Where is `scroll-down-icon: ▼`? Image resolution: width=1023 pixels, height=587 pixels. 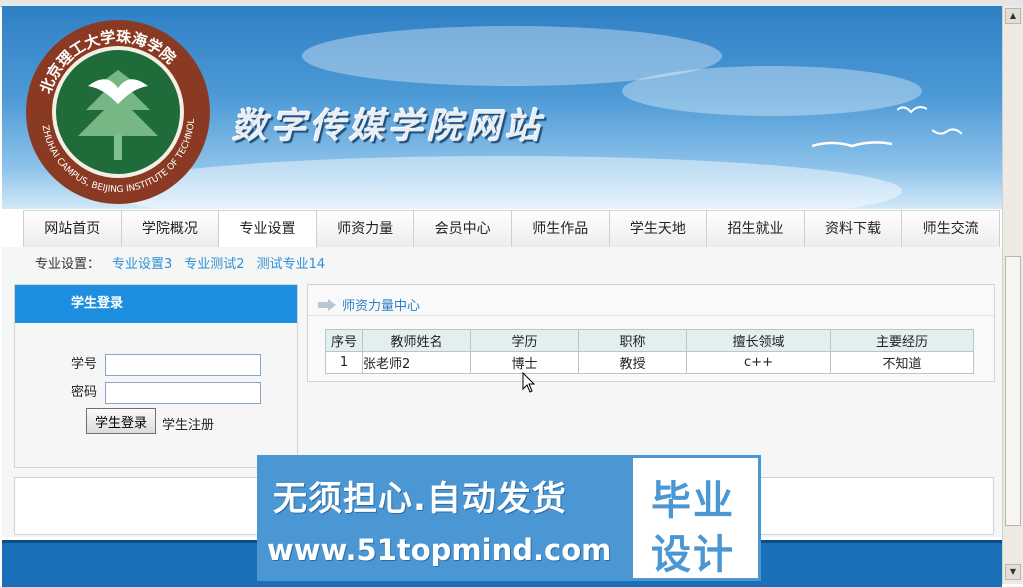
scroll-down-icon: ▼ is located at coordinates (1013, 572).